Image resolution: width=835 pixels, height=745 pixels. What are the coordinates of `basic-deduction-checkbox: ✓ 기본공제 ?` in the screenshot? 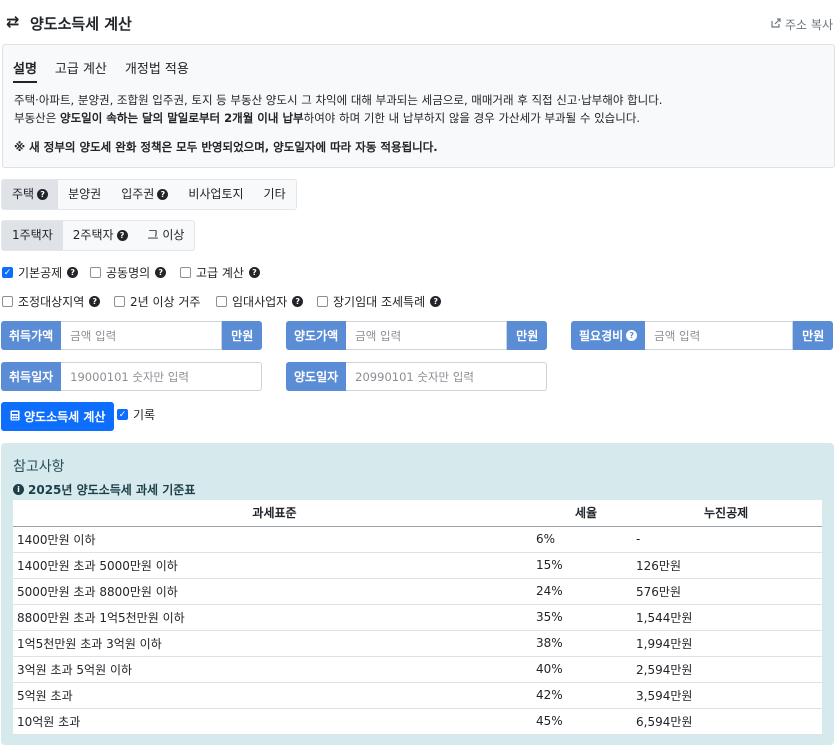 It's located at (40, 272).